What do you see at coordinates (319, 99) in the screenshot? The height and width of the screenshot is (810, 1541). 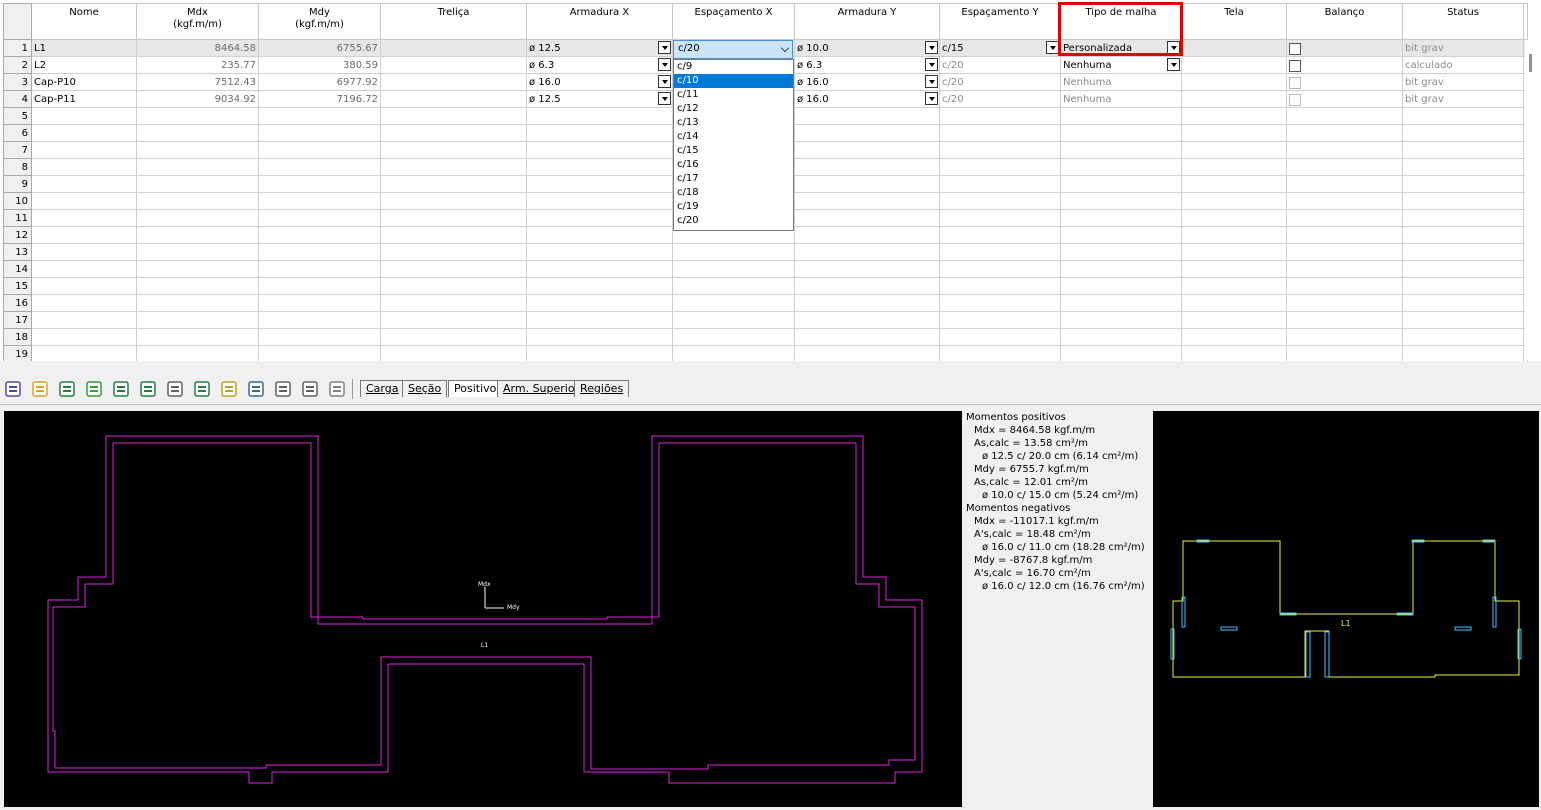 I see `cell-mdy: 7196.72` at bounding box center [319, 99].